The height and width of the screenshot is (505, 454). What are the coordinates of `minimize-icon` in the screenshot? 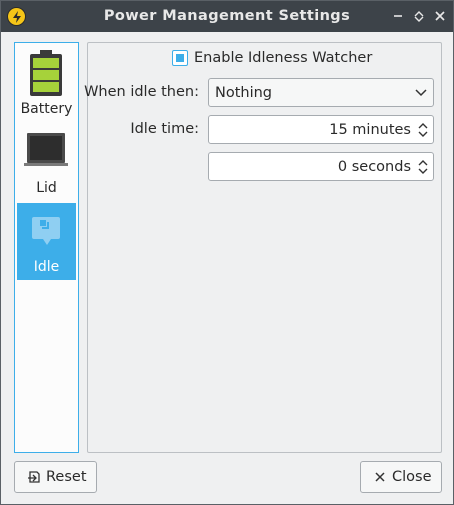 It's located at (398, 16).